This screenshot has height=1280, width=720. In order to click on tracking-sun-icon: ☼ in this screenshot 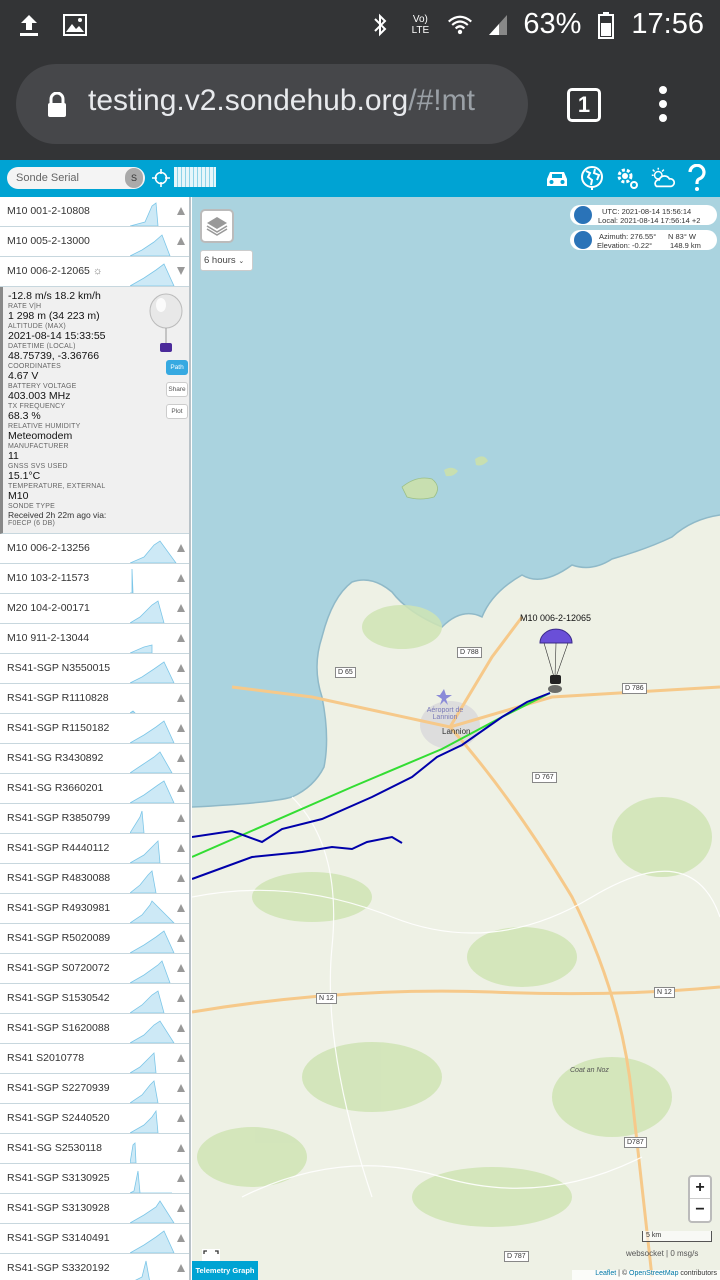, I will do `click(97, 271)`.